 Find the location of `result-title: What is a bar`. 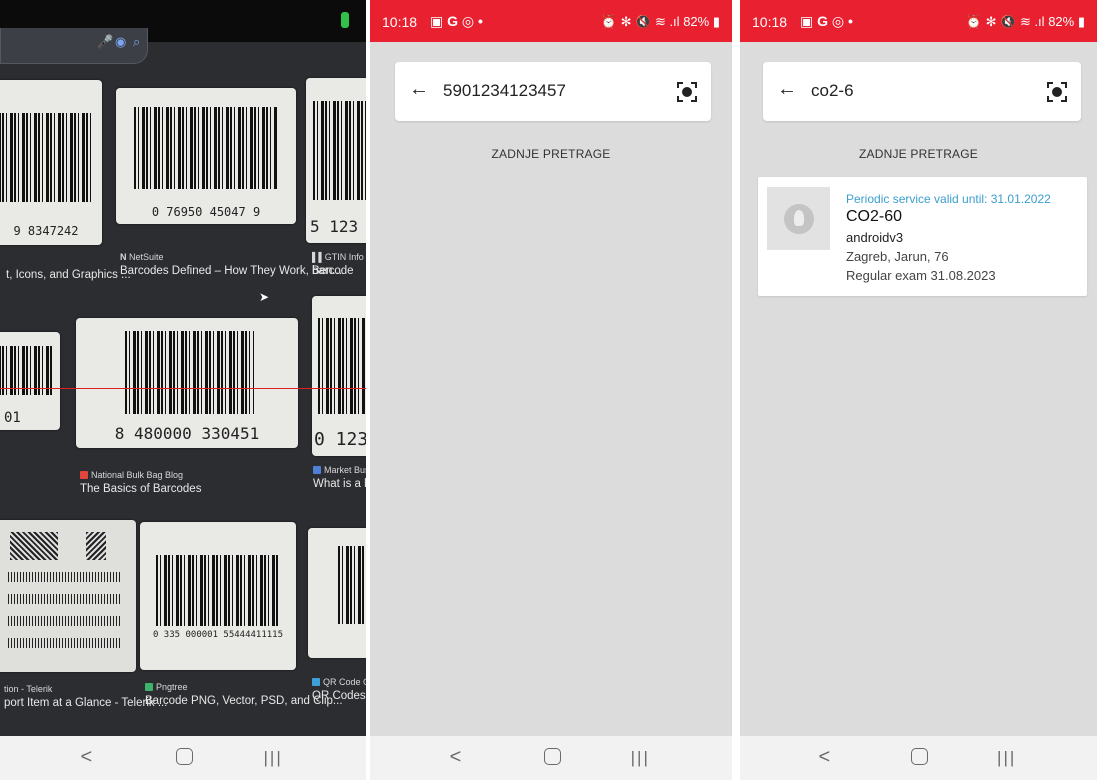

result-title: What is a bar is located at coordinates (339, 484).